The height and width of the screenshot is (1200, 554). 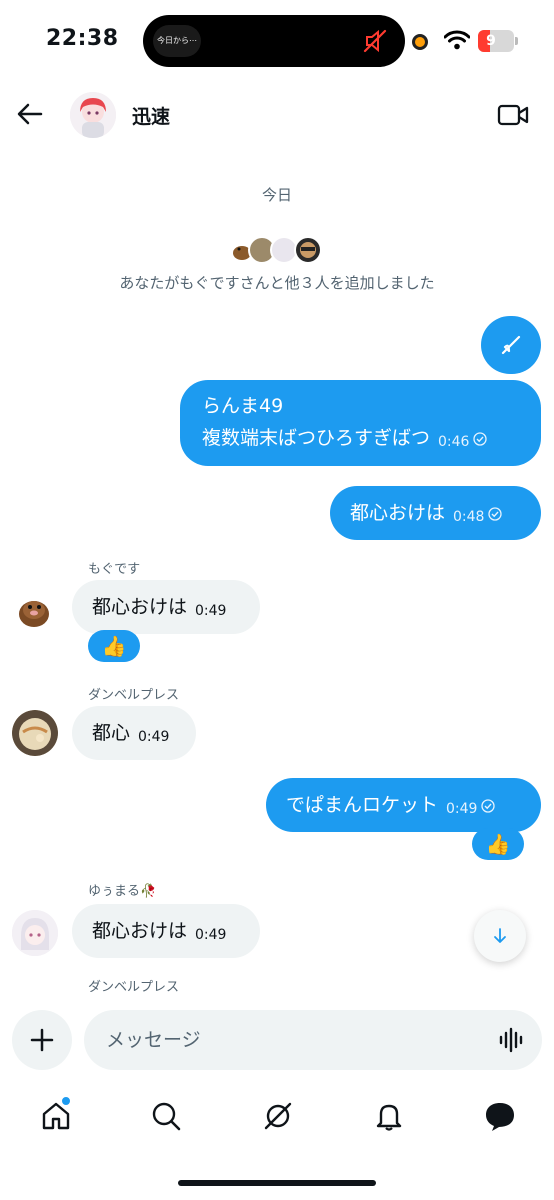 What do you see at coordinates (420, 42) in the screenshot?
I see `privacy-indicator` at bounding box center [420, 42].